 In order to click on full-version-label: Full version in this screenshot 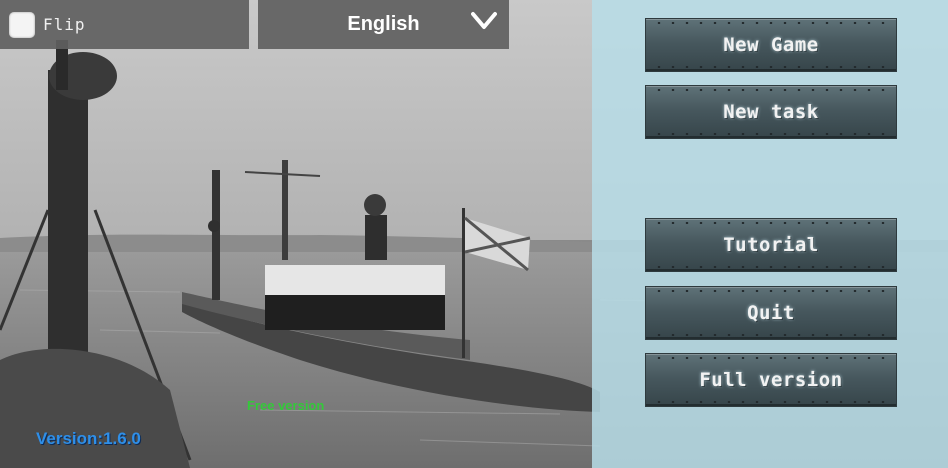, I will do `click(771, 380)`.